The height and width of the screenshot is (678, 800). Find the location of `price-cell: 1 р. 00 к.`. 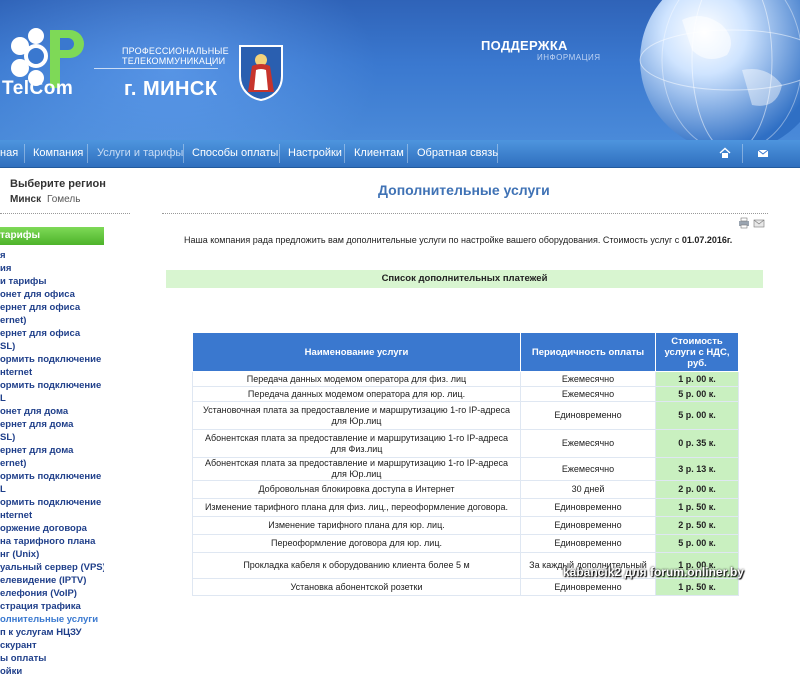

price-cell: 1 р. 00 к. is located at coordinates (697, 379).